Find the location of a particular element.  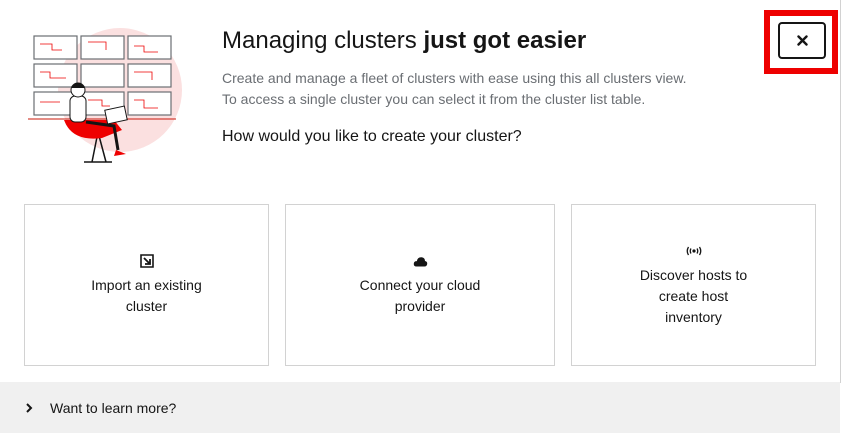

discover-hosts-label: Discover hosts to create host inventory is located at coordinates (693, 295).